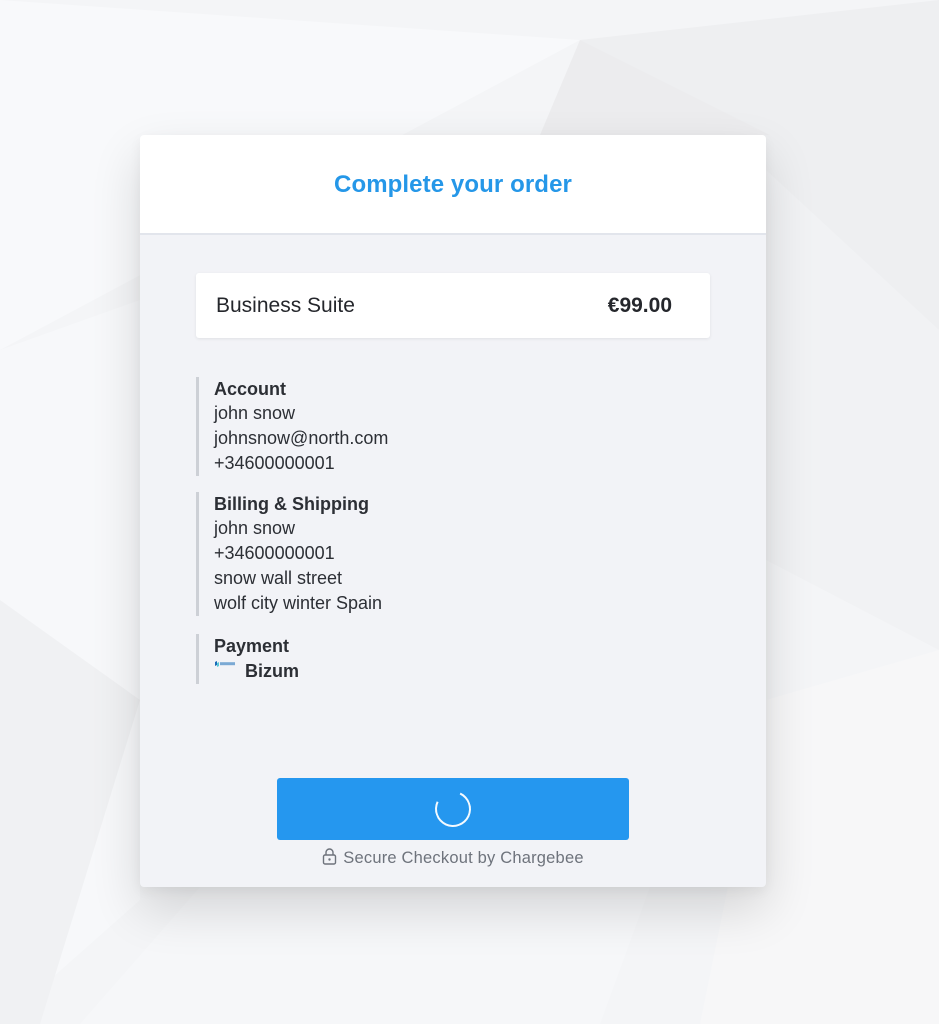  I want to click on product-price: €99.00, so click(639, 305).